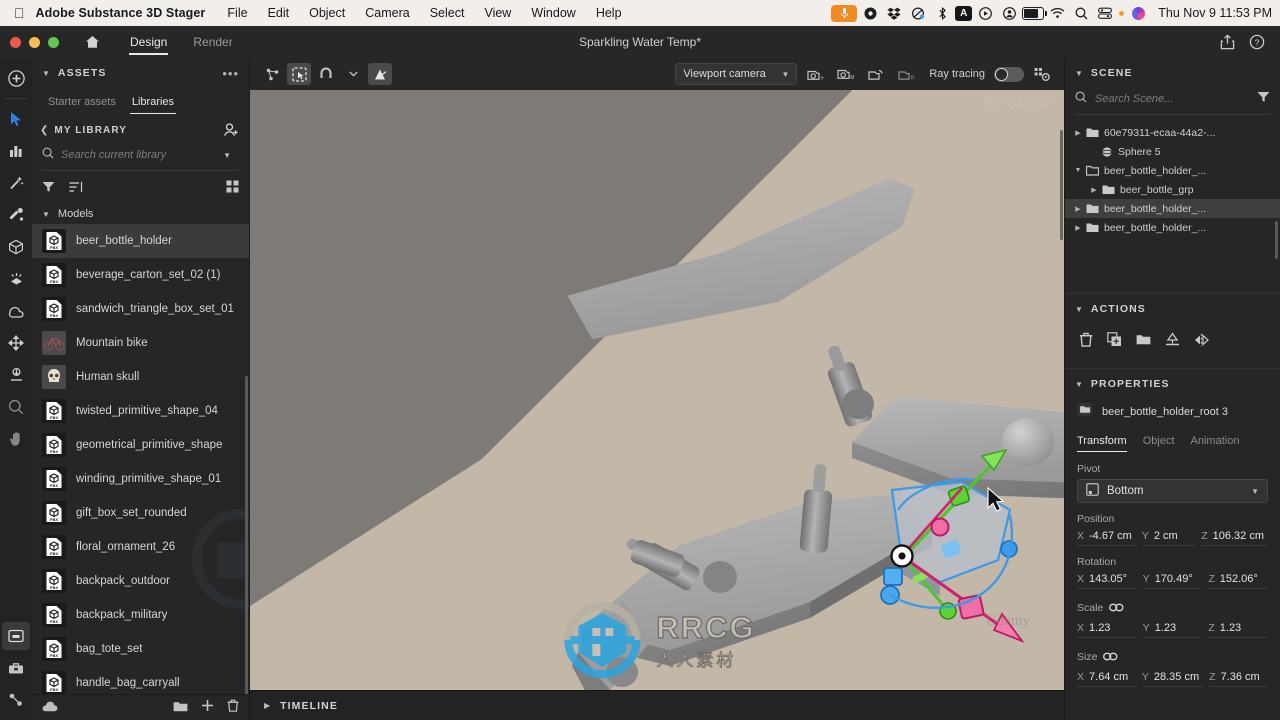 This screenshot has height=720, width=1280. Describe the element at coordinates (140, 547) in the screenshot. I see `list-item: FBX floral_ornament_26` at that location.